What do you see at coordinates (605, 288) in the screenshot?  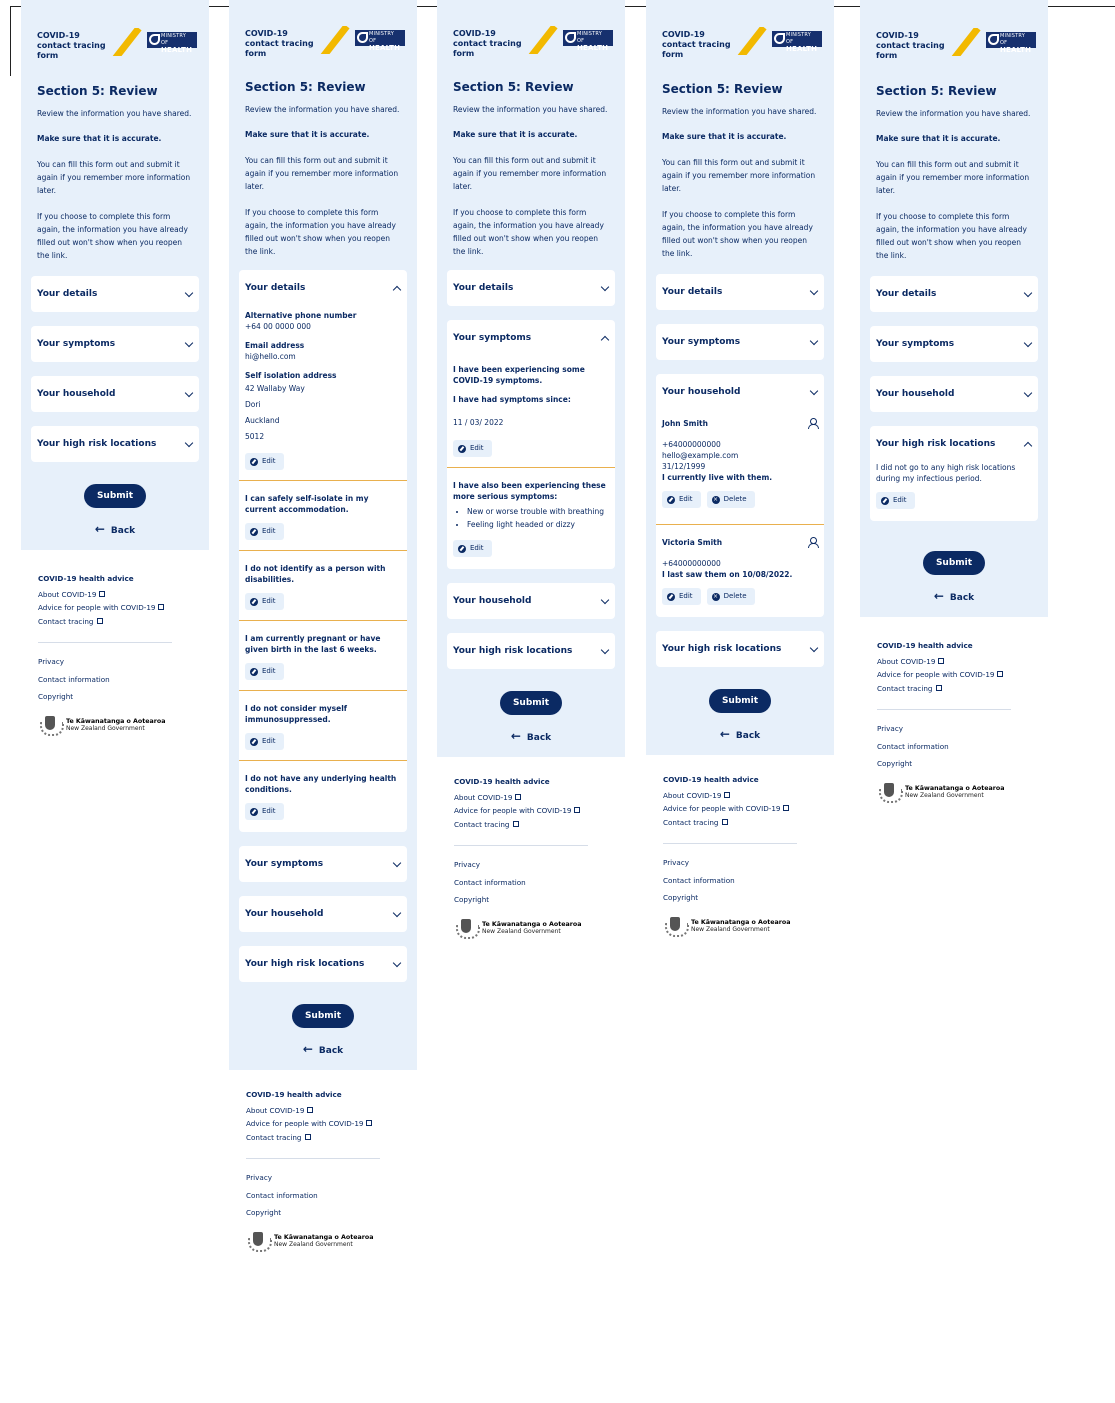 I see `chevron-down-icon` at bounding box center [605, 288].